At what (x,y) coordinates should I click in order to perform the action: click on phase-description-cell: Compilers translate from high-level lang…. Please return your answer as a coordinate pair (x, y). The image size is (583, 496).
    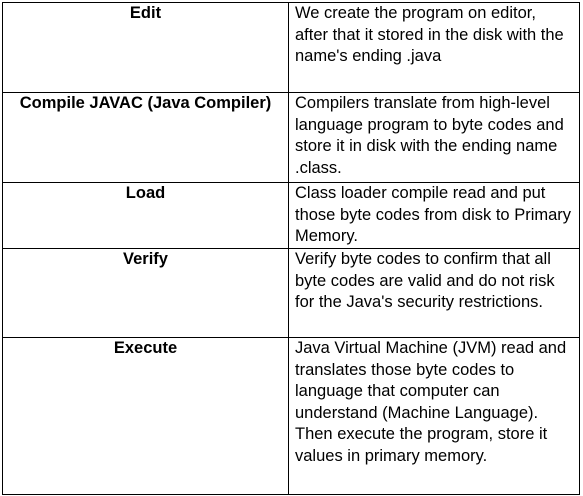
    Looking at the image, I should click on (434, 137).